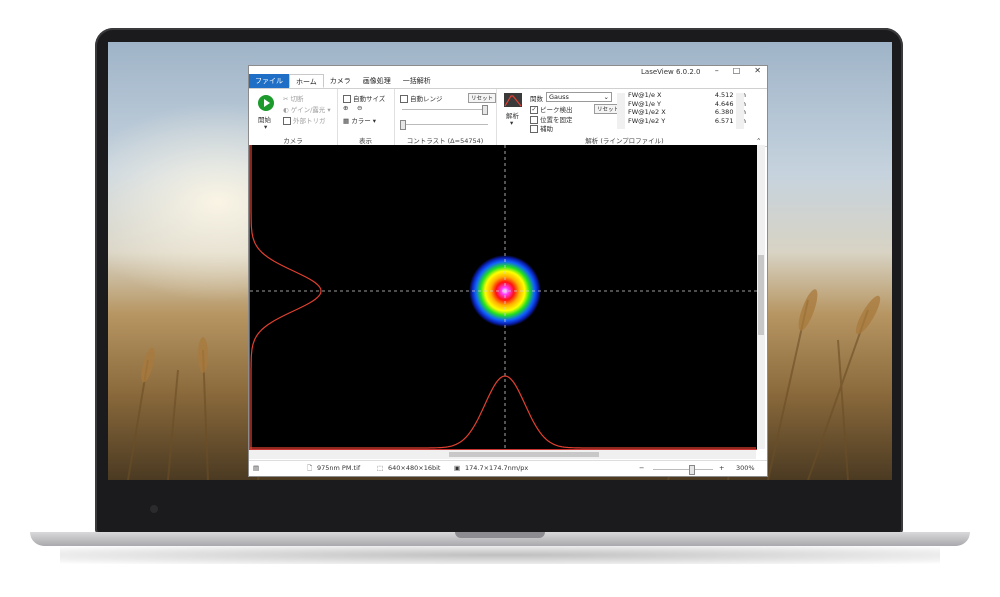  Describe the element at coordinates (445, 124) in the screenshot. I see `contrast-min-slider` at that location.